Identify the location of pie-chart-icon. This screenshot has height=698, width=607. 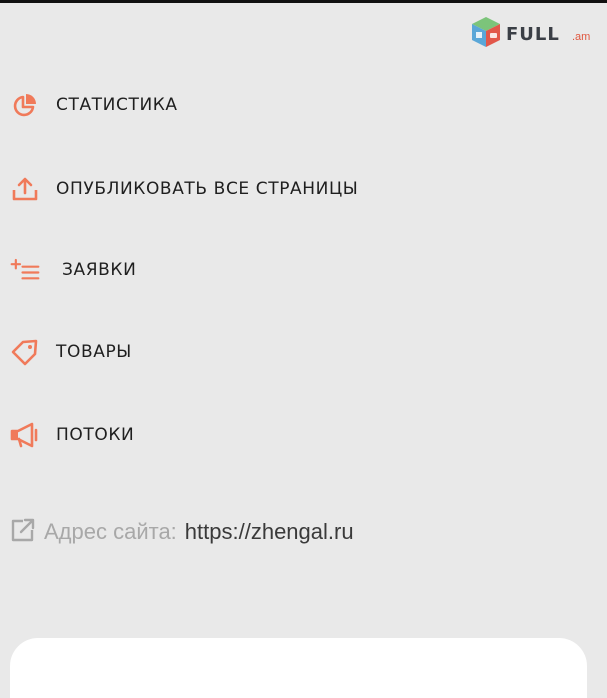
(25, 105).